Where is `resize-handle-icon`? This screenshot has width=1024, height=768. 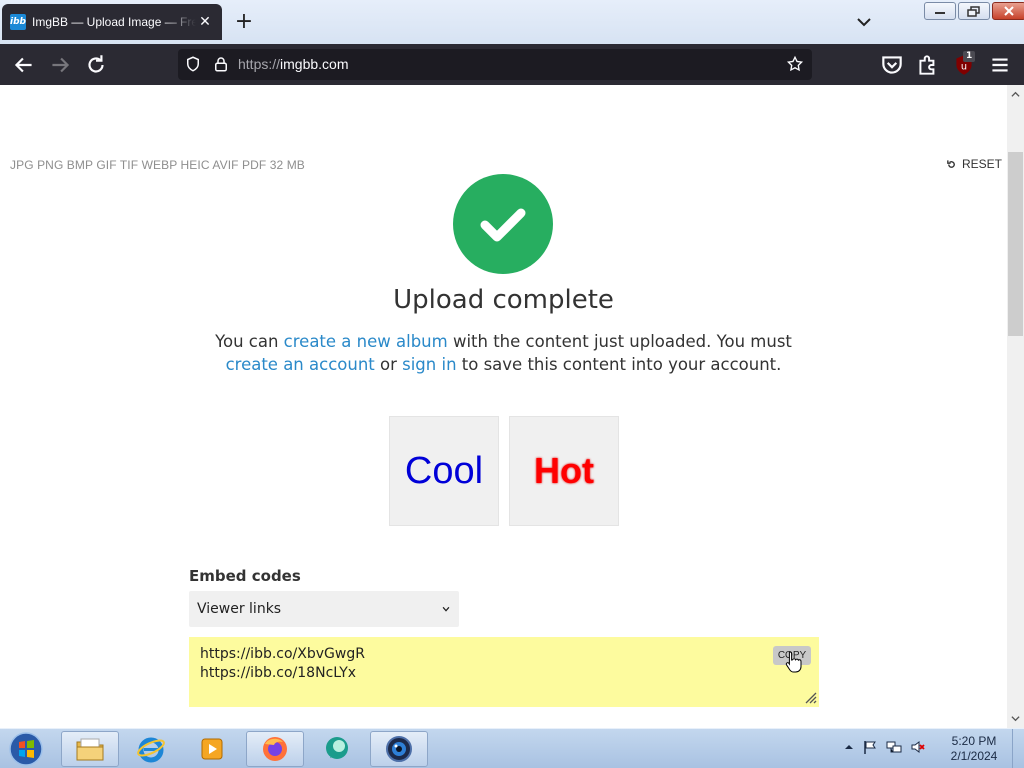 resize-handle-icon is located at coordinates (810, 697).